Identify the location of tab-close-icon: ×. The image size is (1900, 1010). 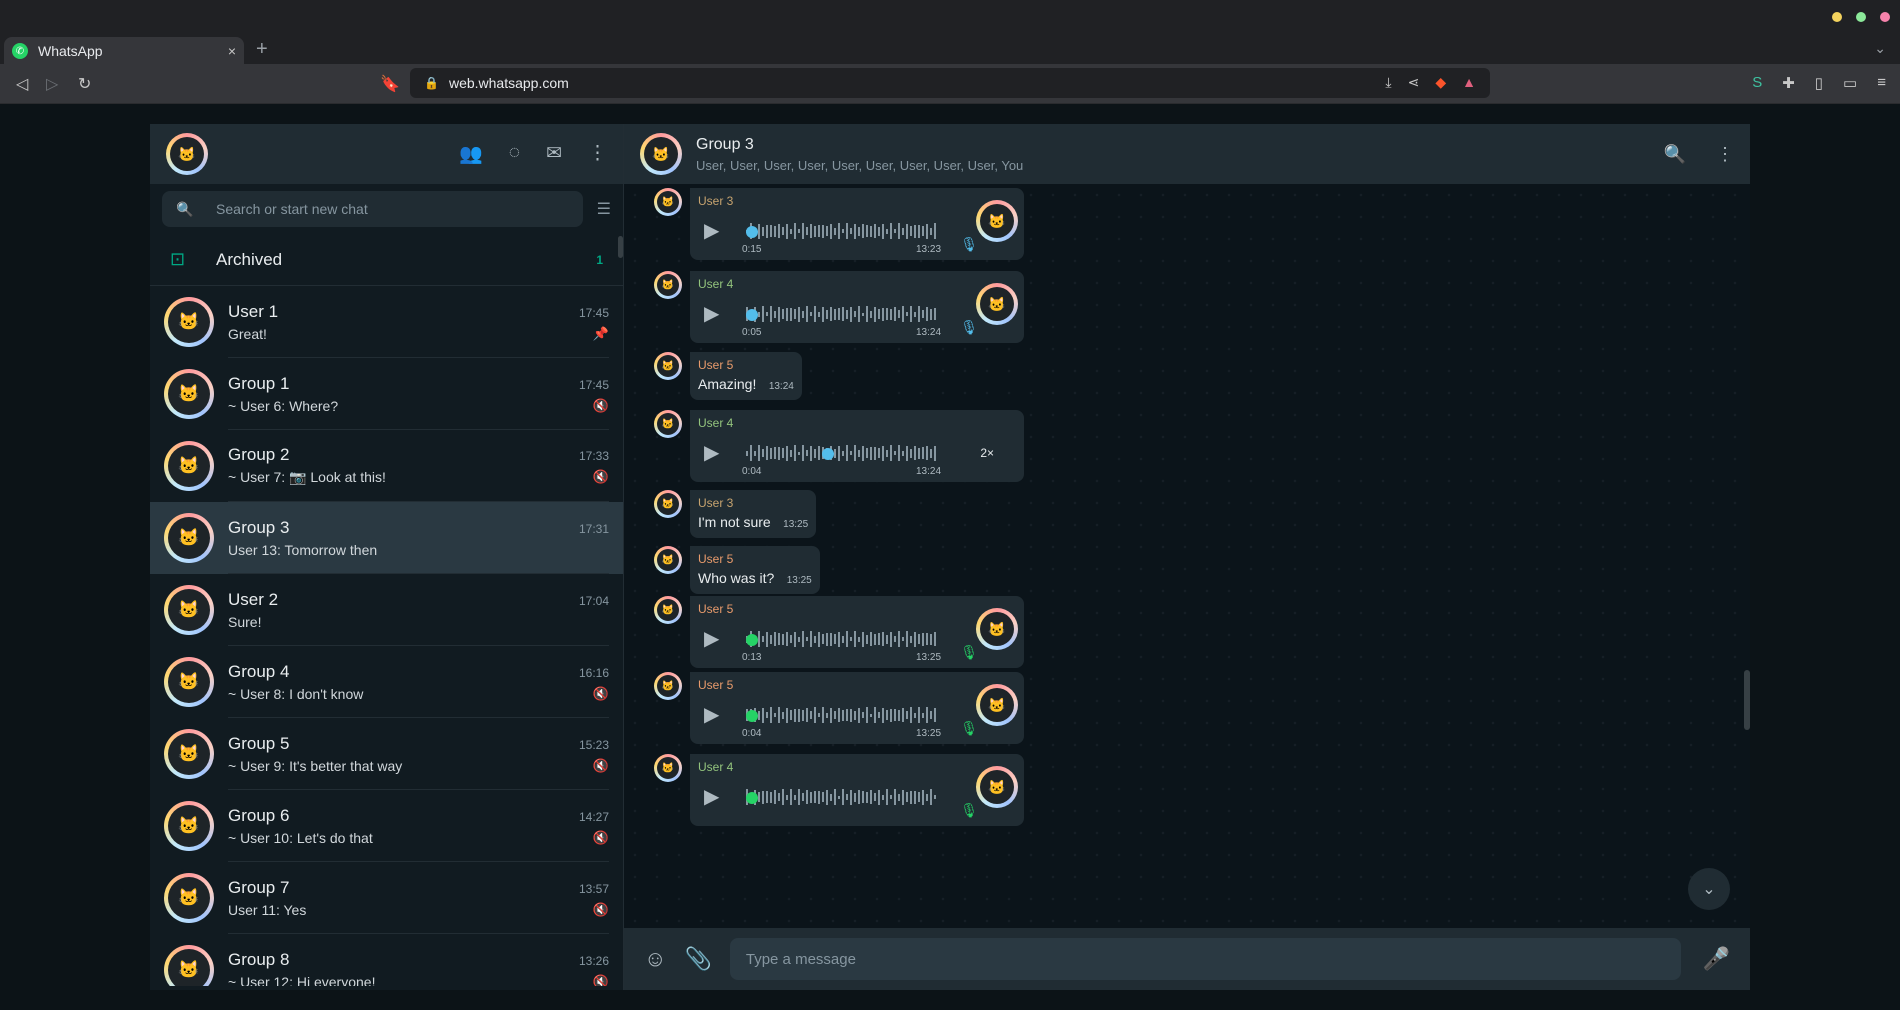
(232, 51).